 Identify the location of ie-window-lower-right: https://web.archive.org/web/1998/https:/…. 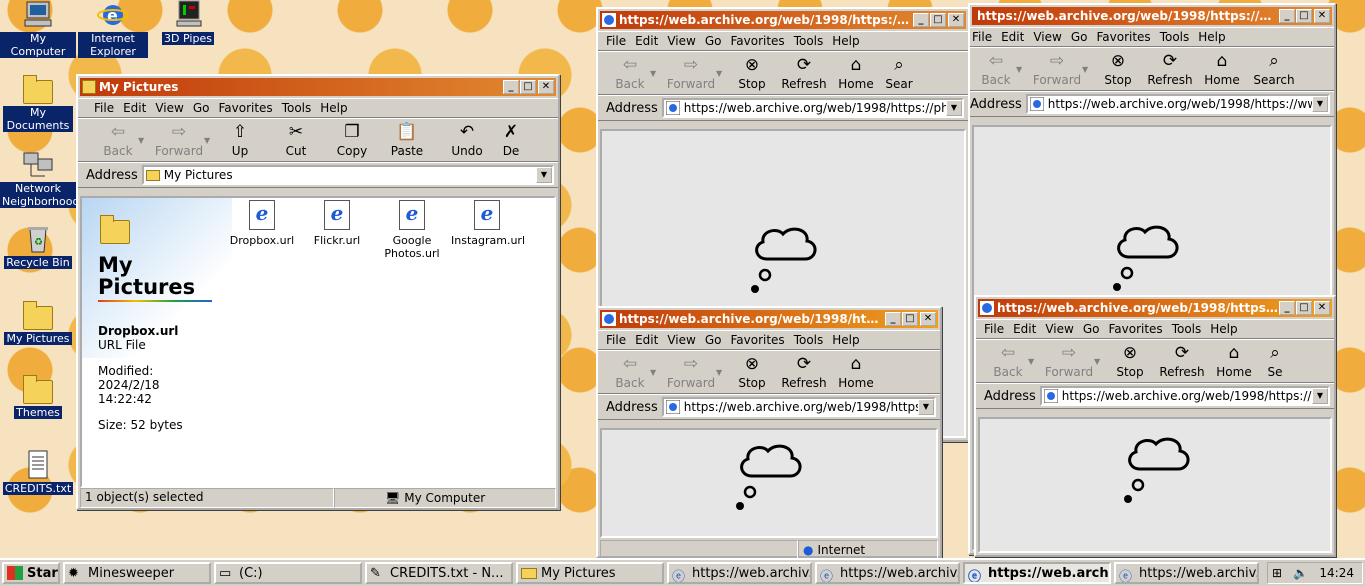
(1155, 426).